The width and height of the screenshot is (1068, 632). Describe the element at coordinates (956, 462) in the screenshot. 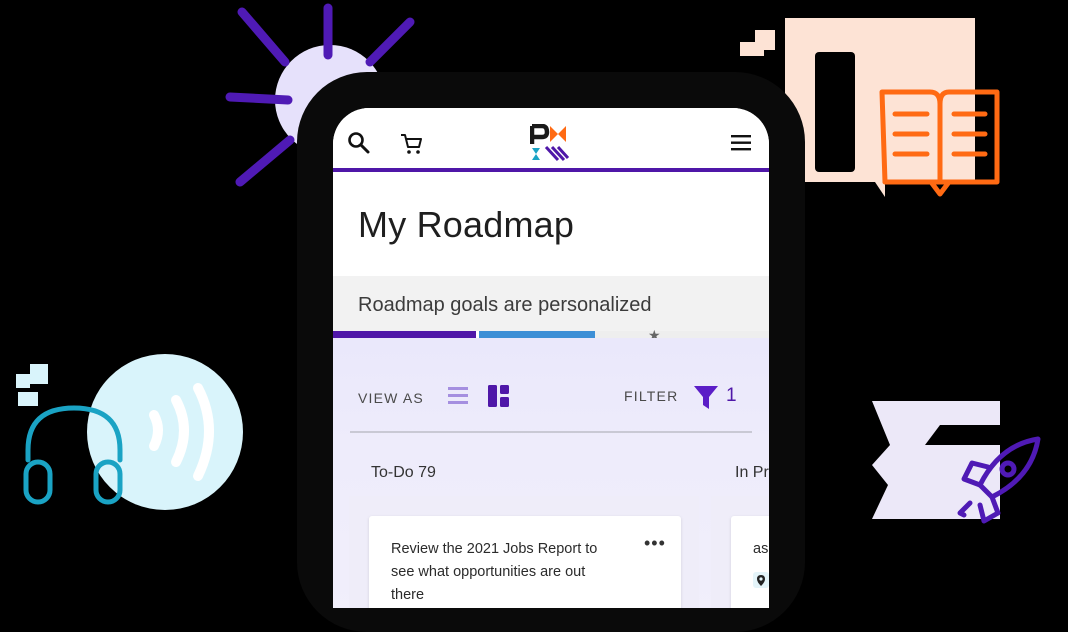

I see `rocket-icon` at that location.